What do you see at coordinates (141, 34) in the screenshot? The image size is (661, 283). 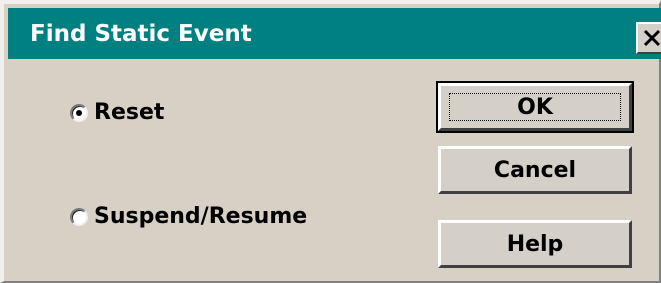 I see `dialog-title: Find Static Event` at bounding box center [141, 34].